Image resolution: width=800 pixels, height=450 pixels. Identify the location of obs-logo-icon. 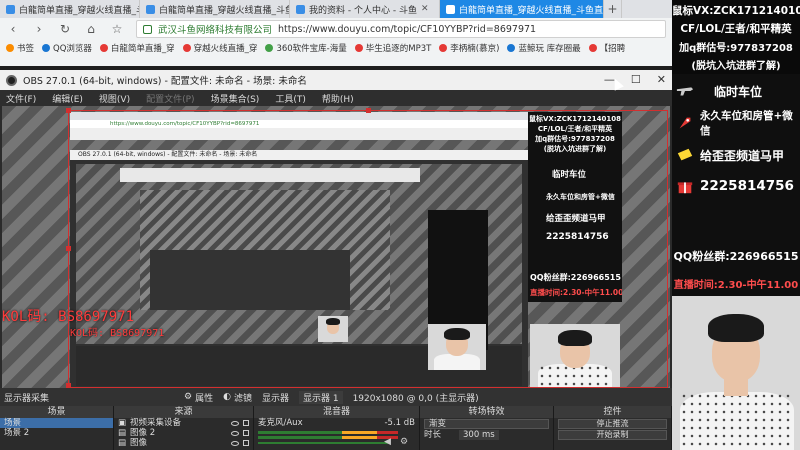
(11, 80).